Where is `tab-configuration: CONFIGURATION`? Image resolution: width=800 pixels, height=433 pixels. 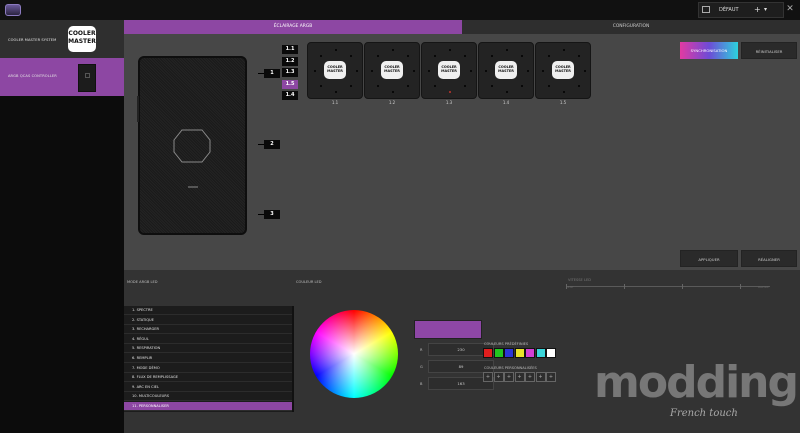
tab-configuration: CONFIGURATION is located at coordinates (631, 27).